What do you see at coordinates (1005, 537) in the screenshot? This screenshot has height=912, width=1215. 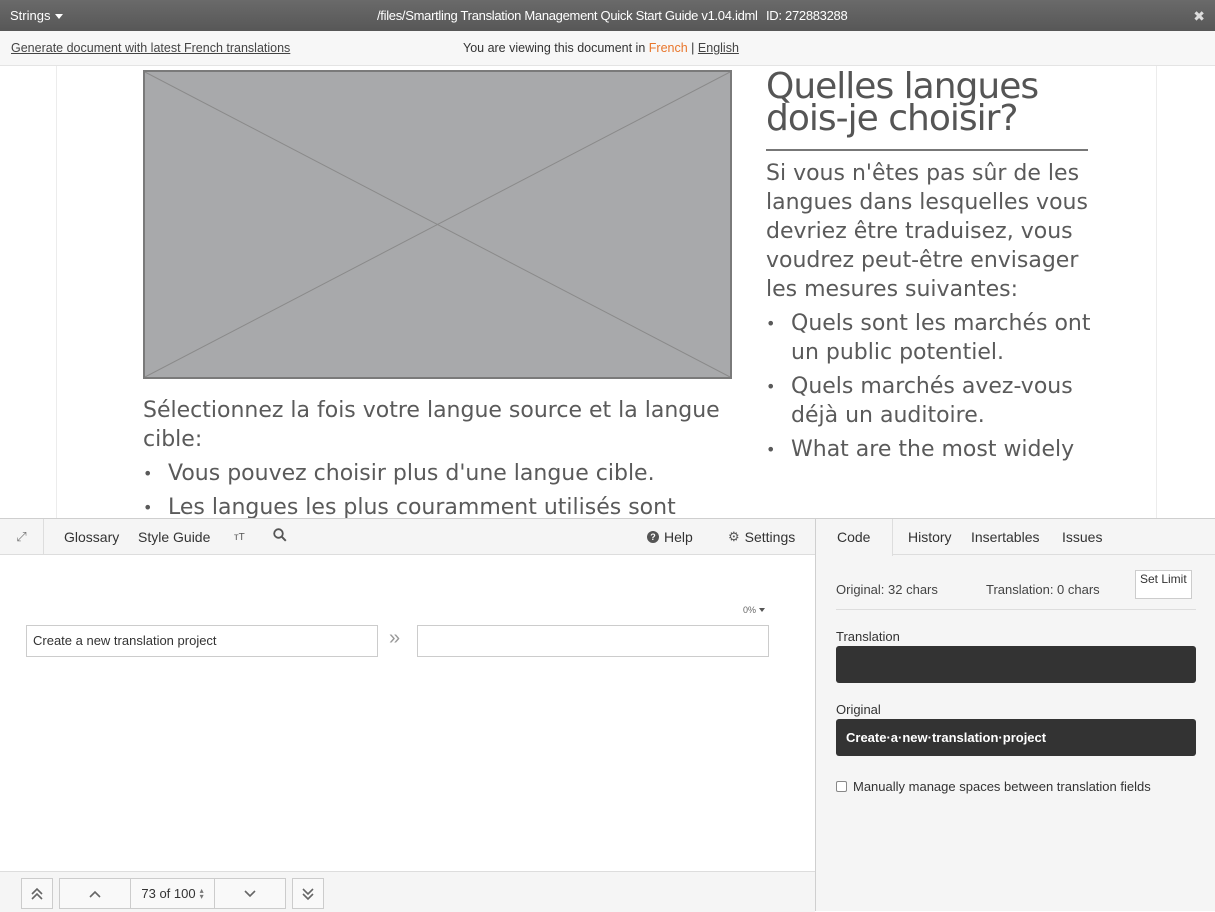 I see `tab-insertables: Insertables` at bounding box center [1005, 537].